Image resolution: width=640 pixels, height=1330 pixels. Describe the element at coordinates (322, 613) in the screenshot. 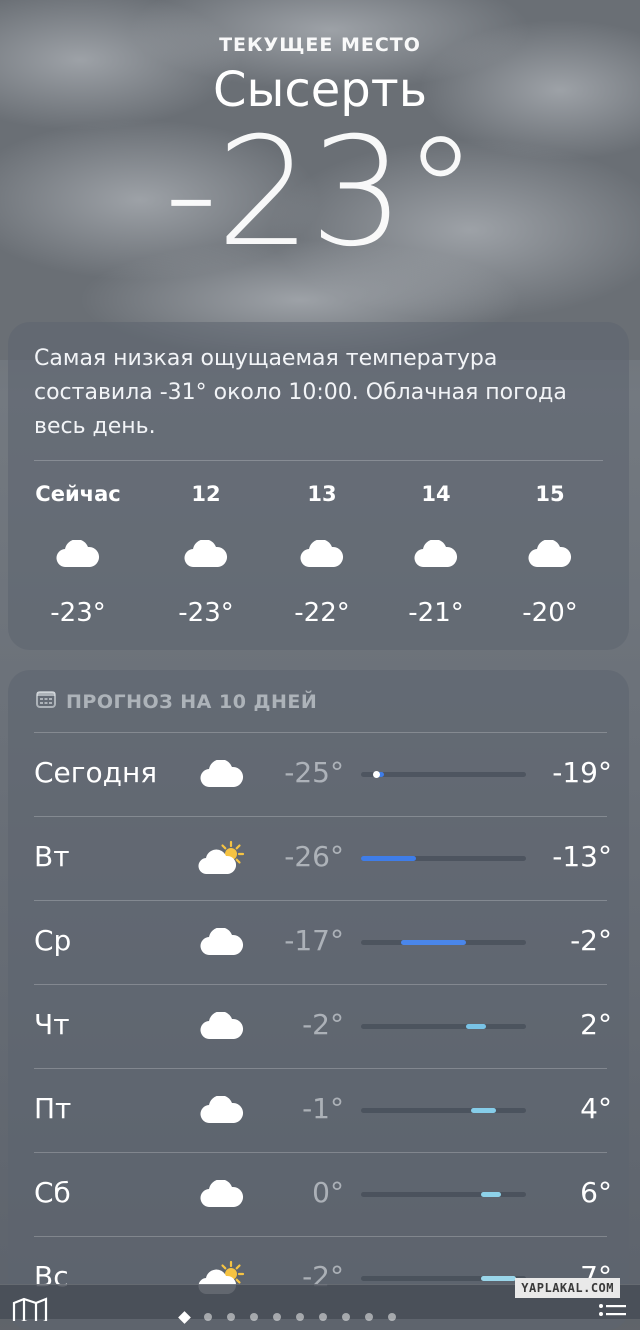

I see `hour-temp: -22°` at that location.